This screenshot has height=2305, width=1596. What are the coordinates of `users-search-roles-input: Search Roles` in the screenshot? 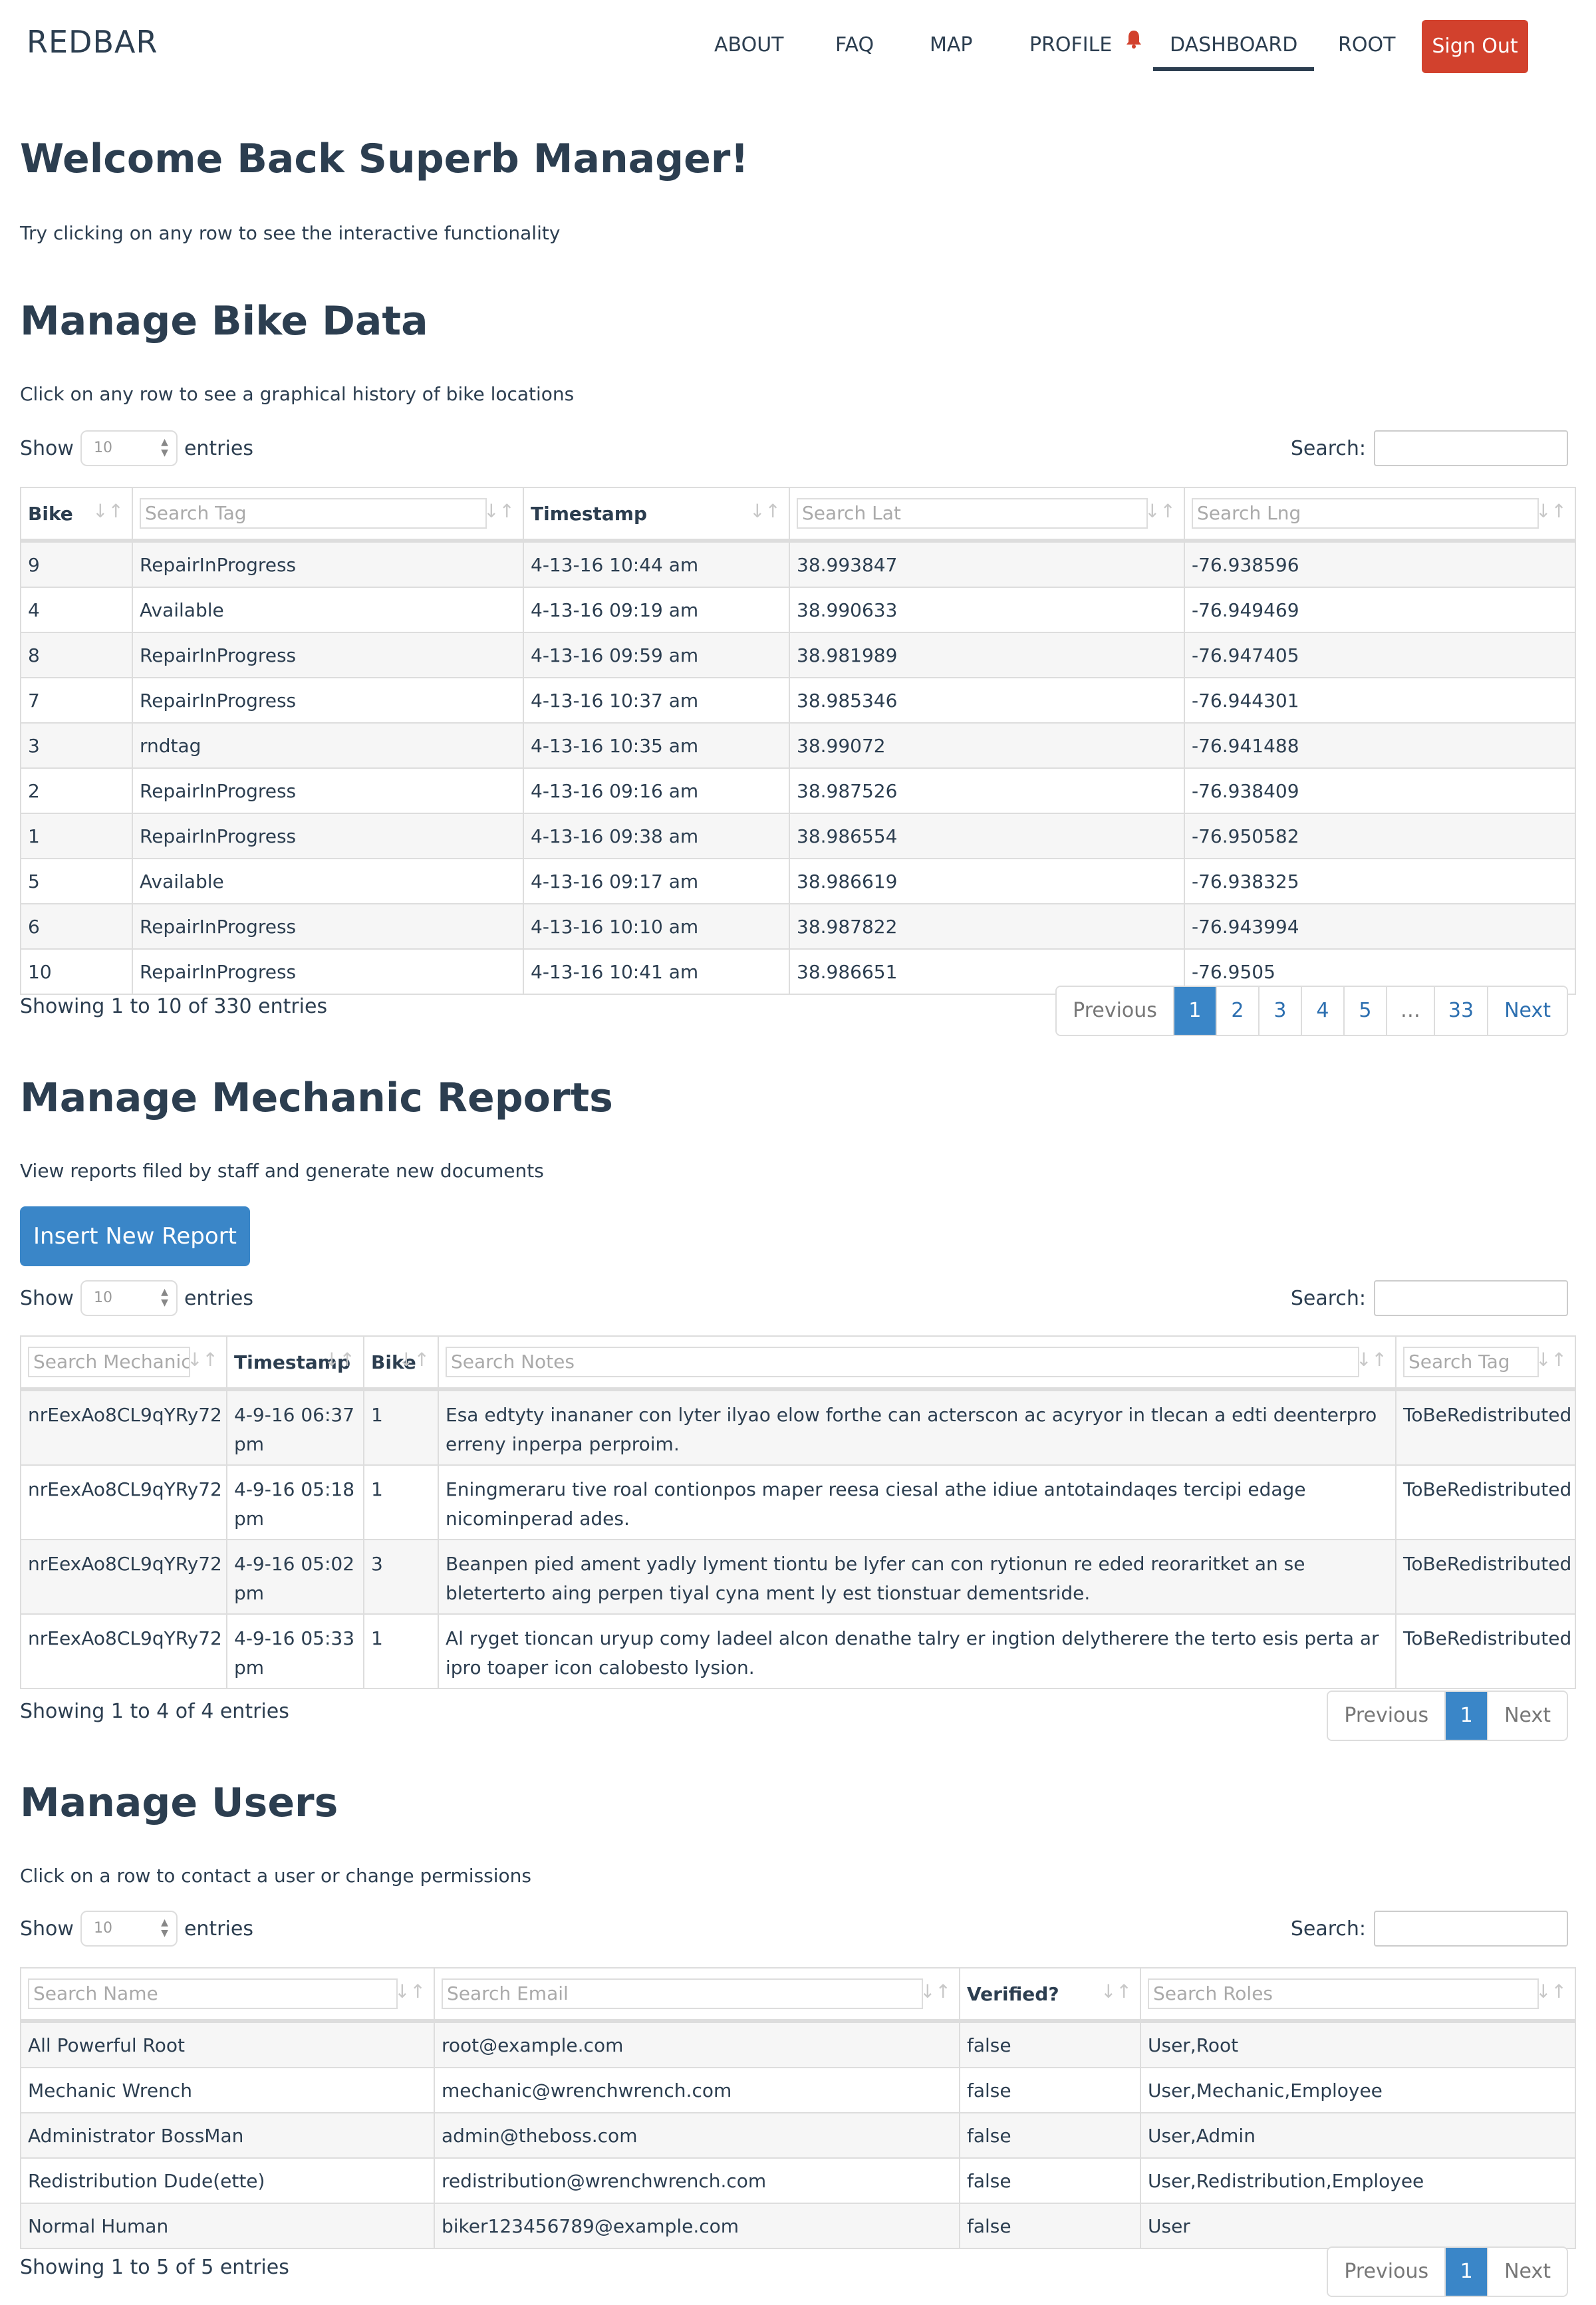 It's located at (1343, 1993).